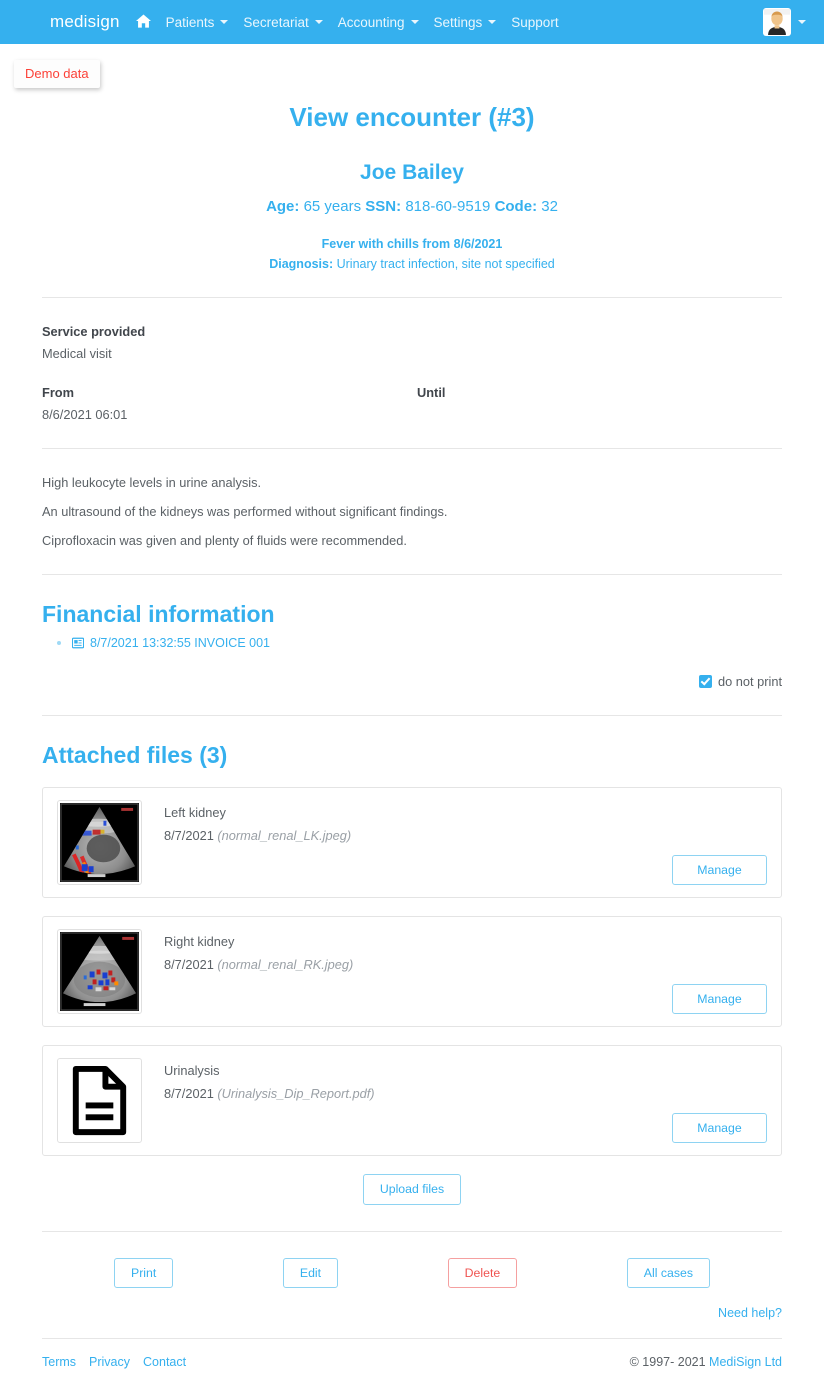 Image resolution: width=824 pixels, height=1391 pixels. I want to click on nav-item-settings: Settings, so click(465, 22).